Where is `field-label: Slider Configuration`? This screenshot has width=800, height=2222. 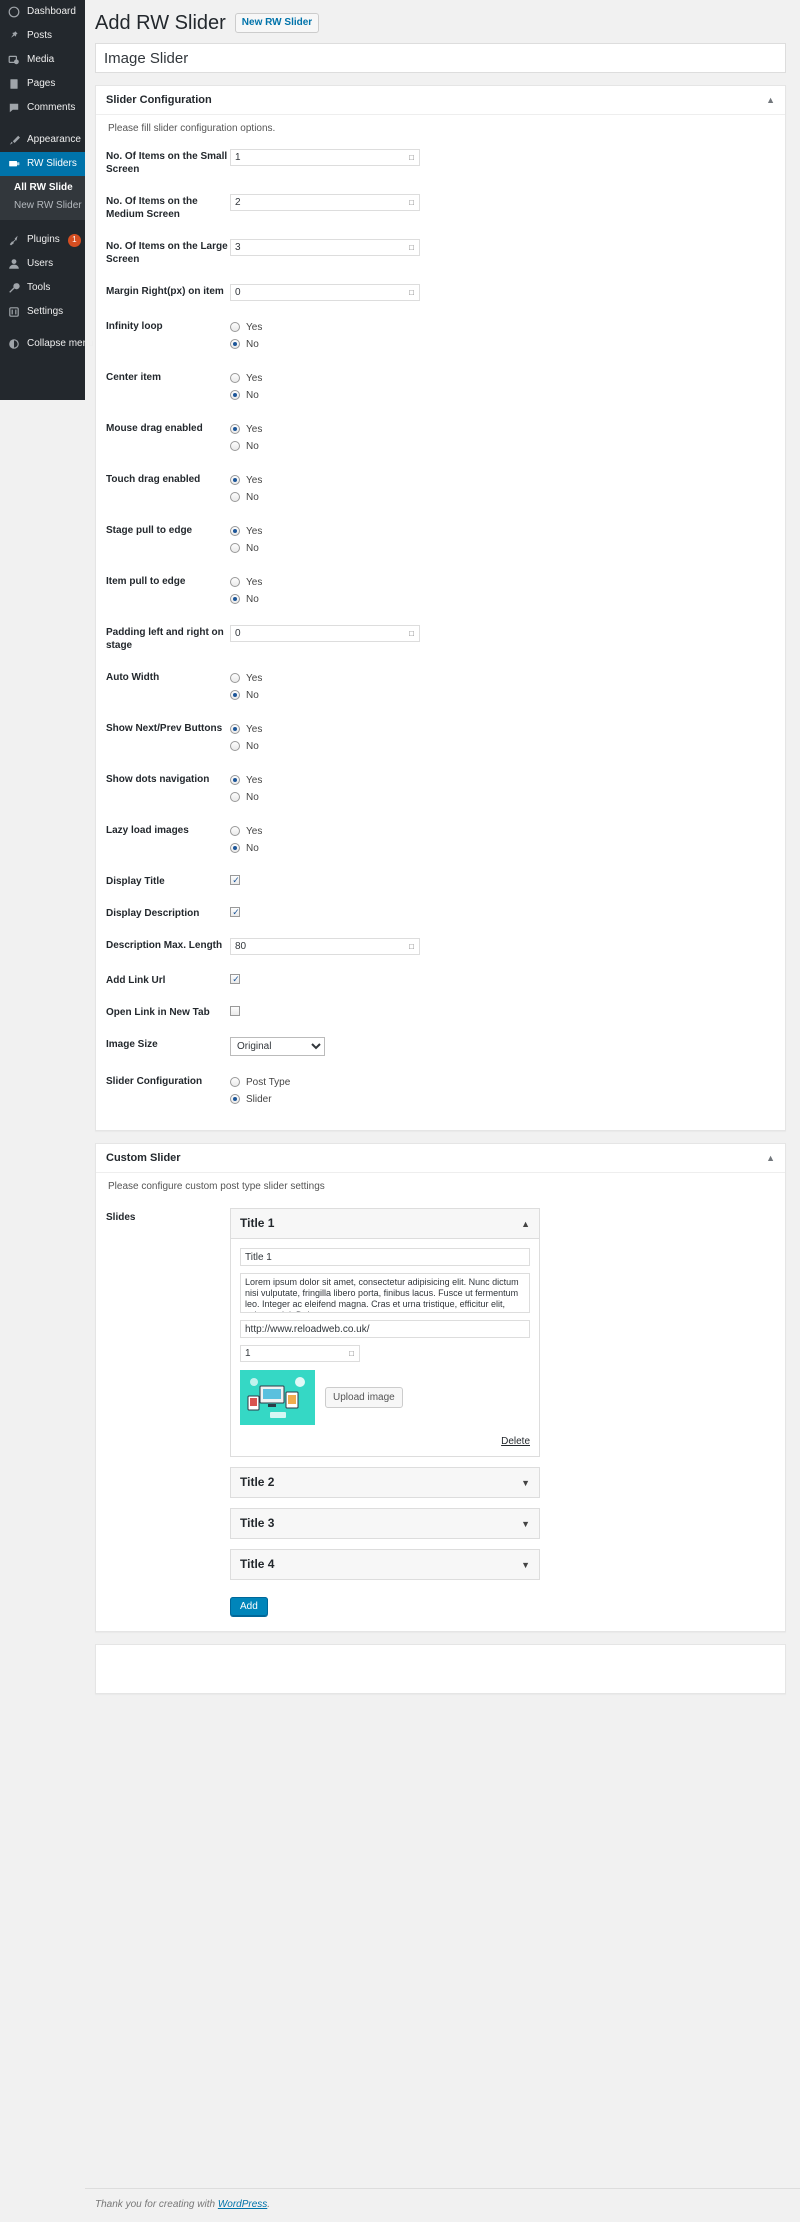
field-label: Slider Configuration is located at coordinates (154, 1081).